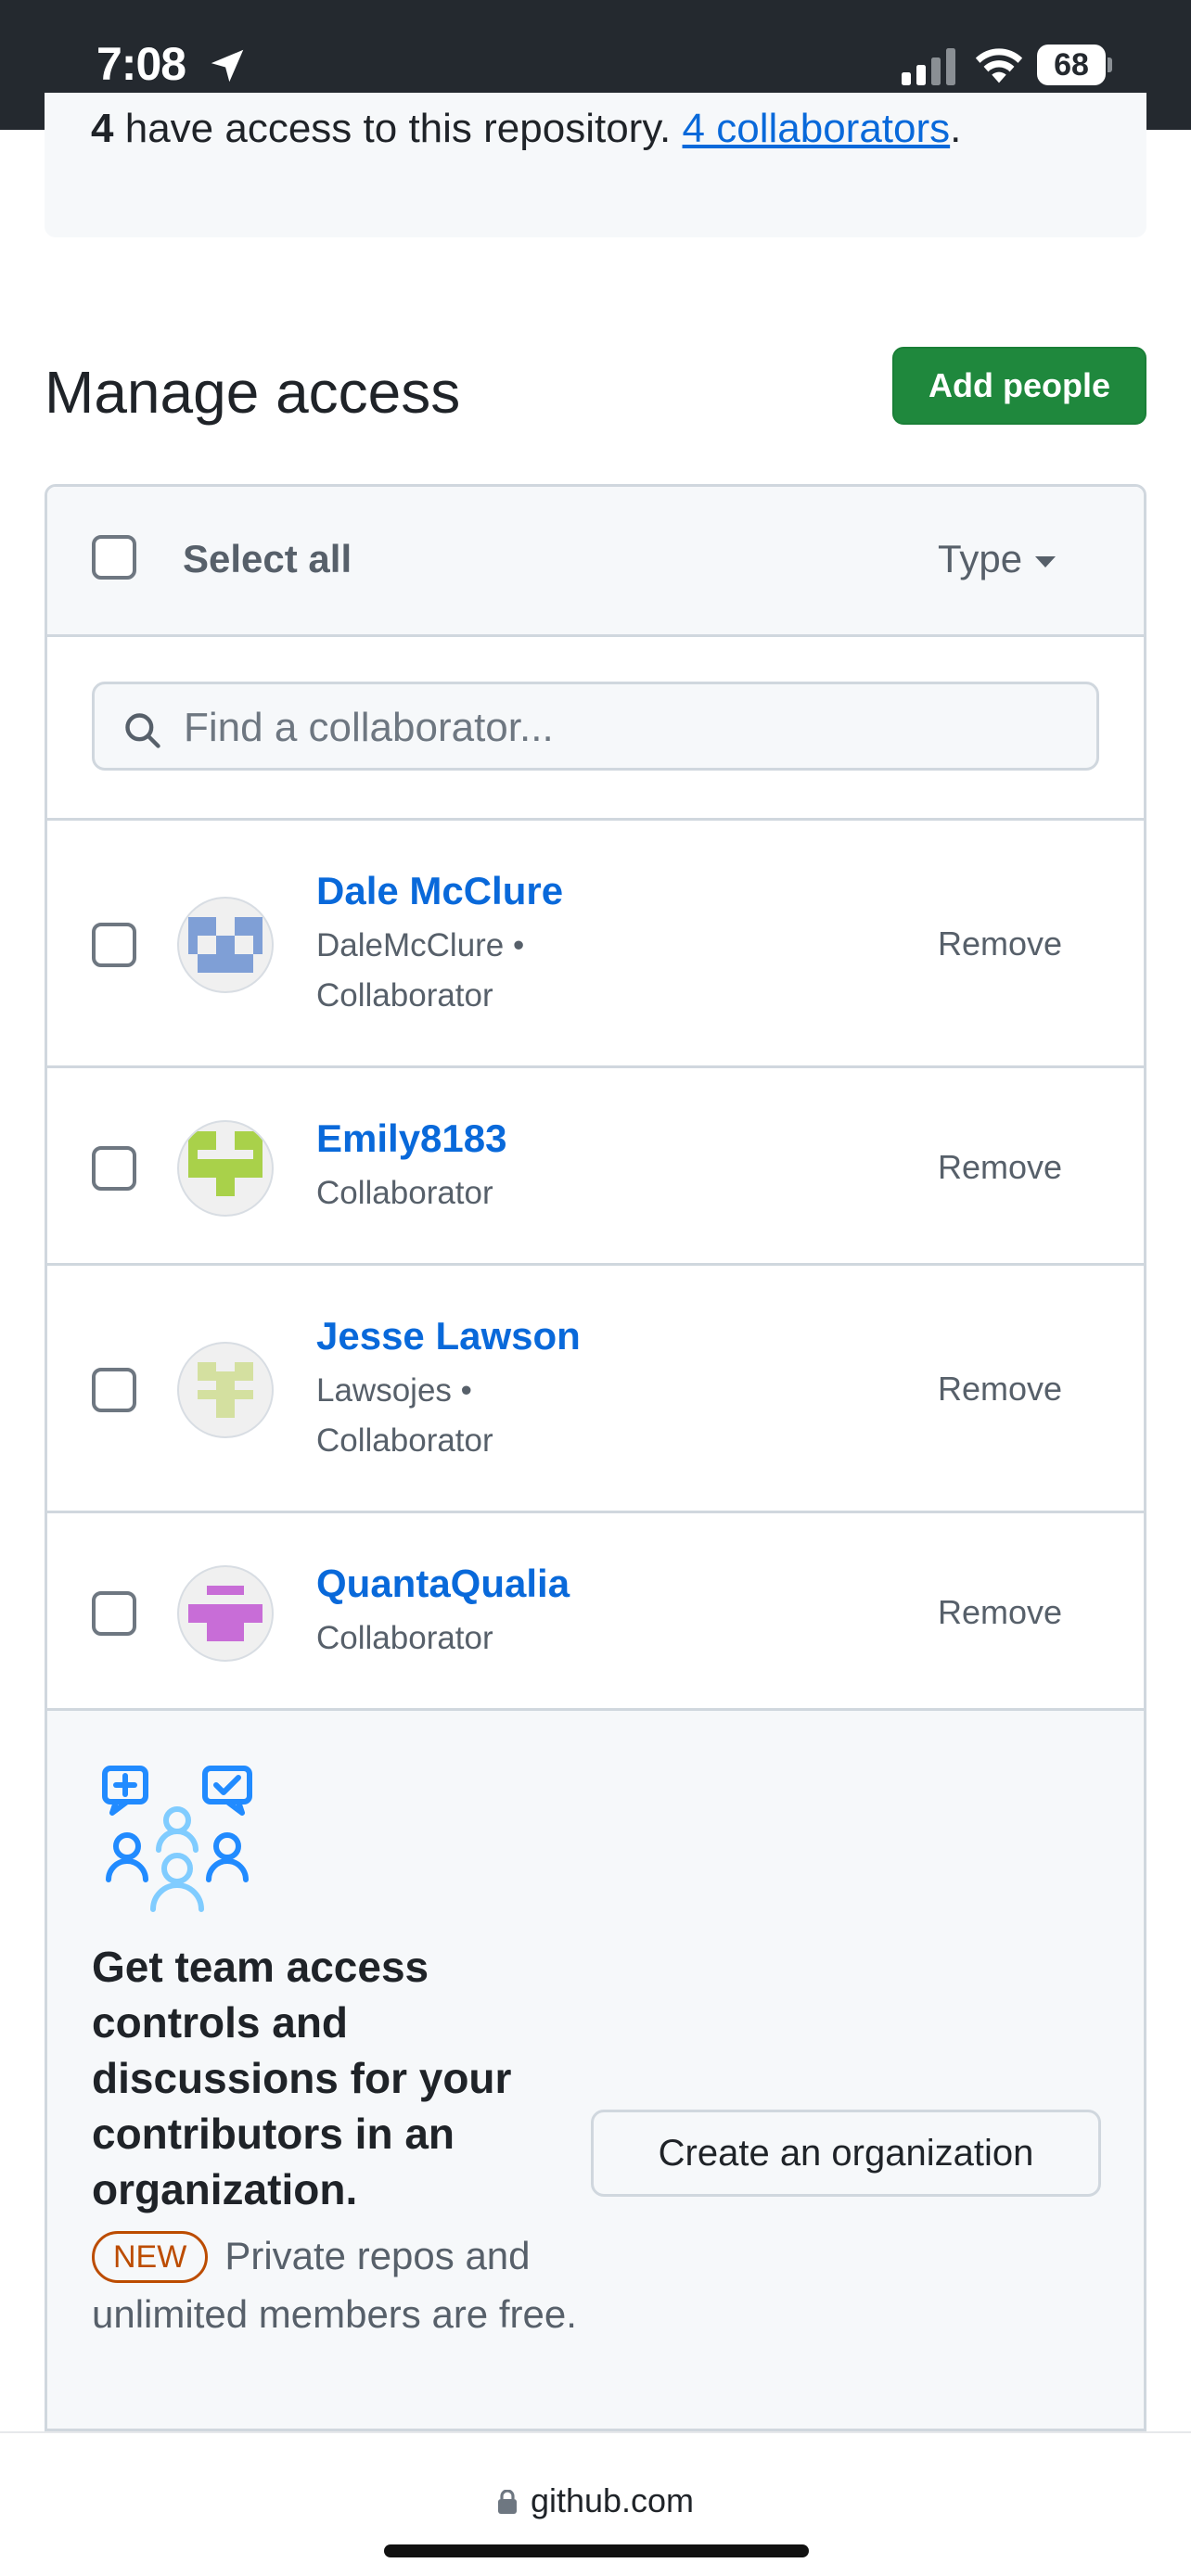 This screenshot has height=2576, width=1191. What do you see at coordinates (595, 1612) in the screenshot?
I see `collaborator-row: QuantaQualia Collaborator Remove` at bounding box center [595, 1612].